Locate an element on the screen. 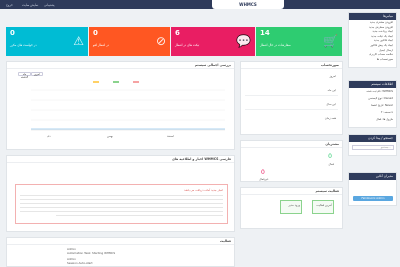  news-title: اخبار و اطلاعیه های WHMCS فارسی is located at coordinates (120, 159).